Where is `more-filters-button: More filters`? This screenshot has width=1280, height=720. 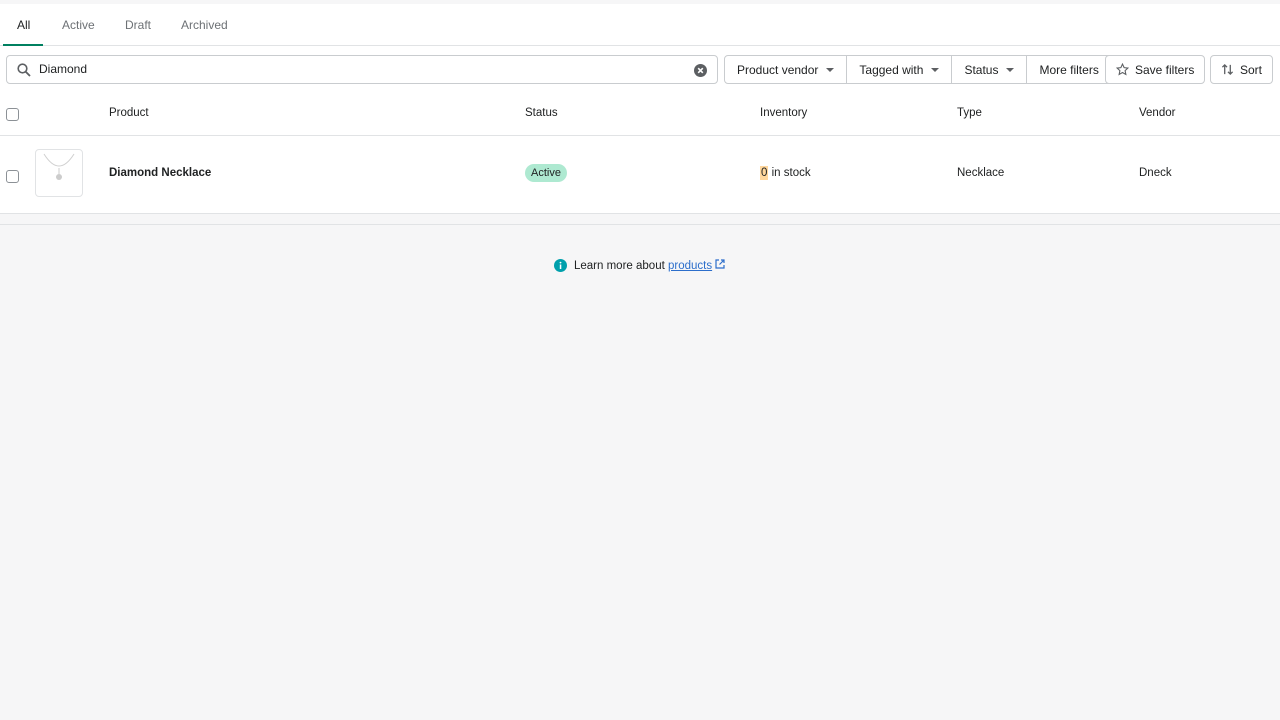
more-filters-button: More filters is located at coordinates (1068, 69).